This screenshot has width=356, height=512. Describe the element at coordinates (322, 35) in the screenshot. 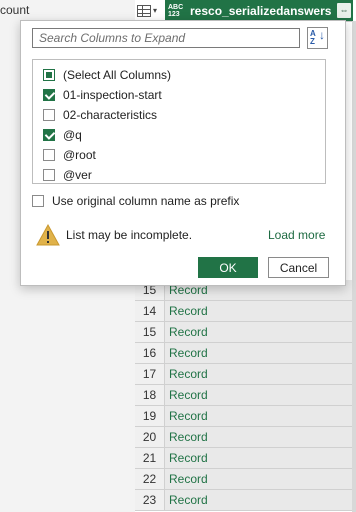

I see `arrow-down-icon: ↓` at that location.